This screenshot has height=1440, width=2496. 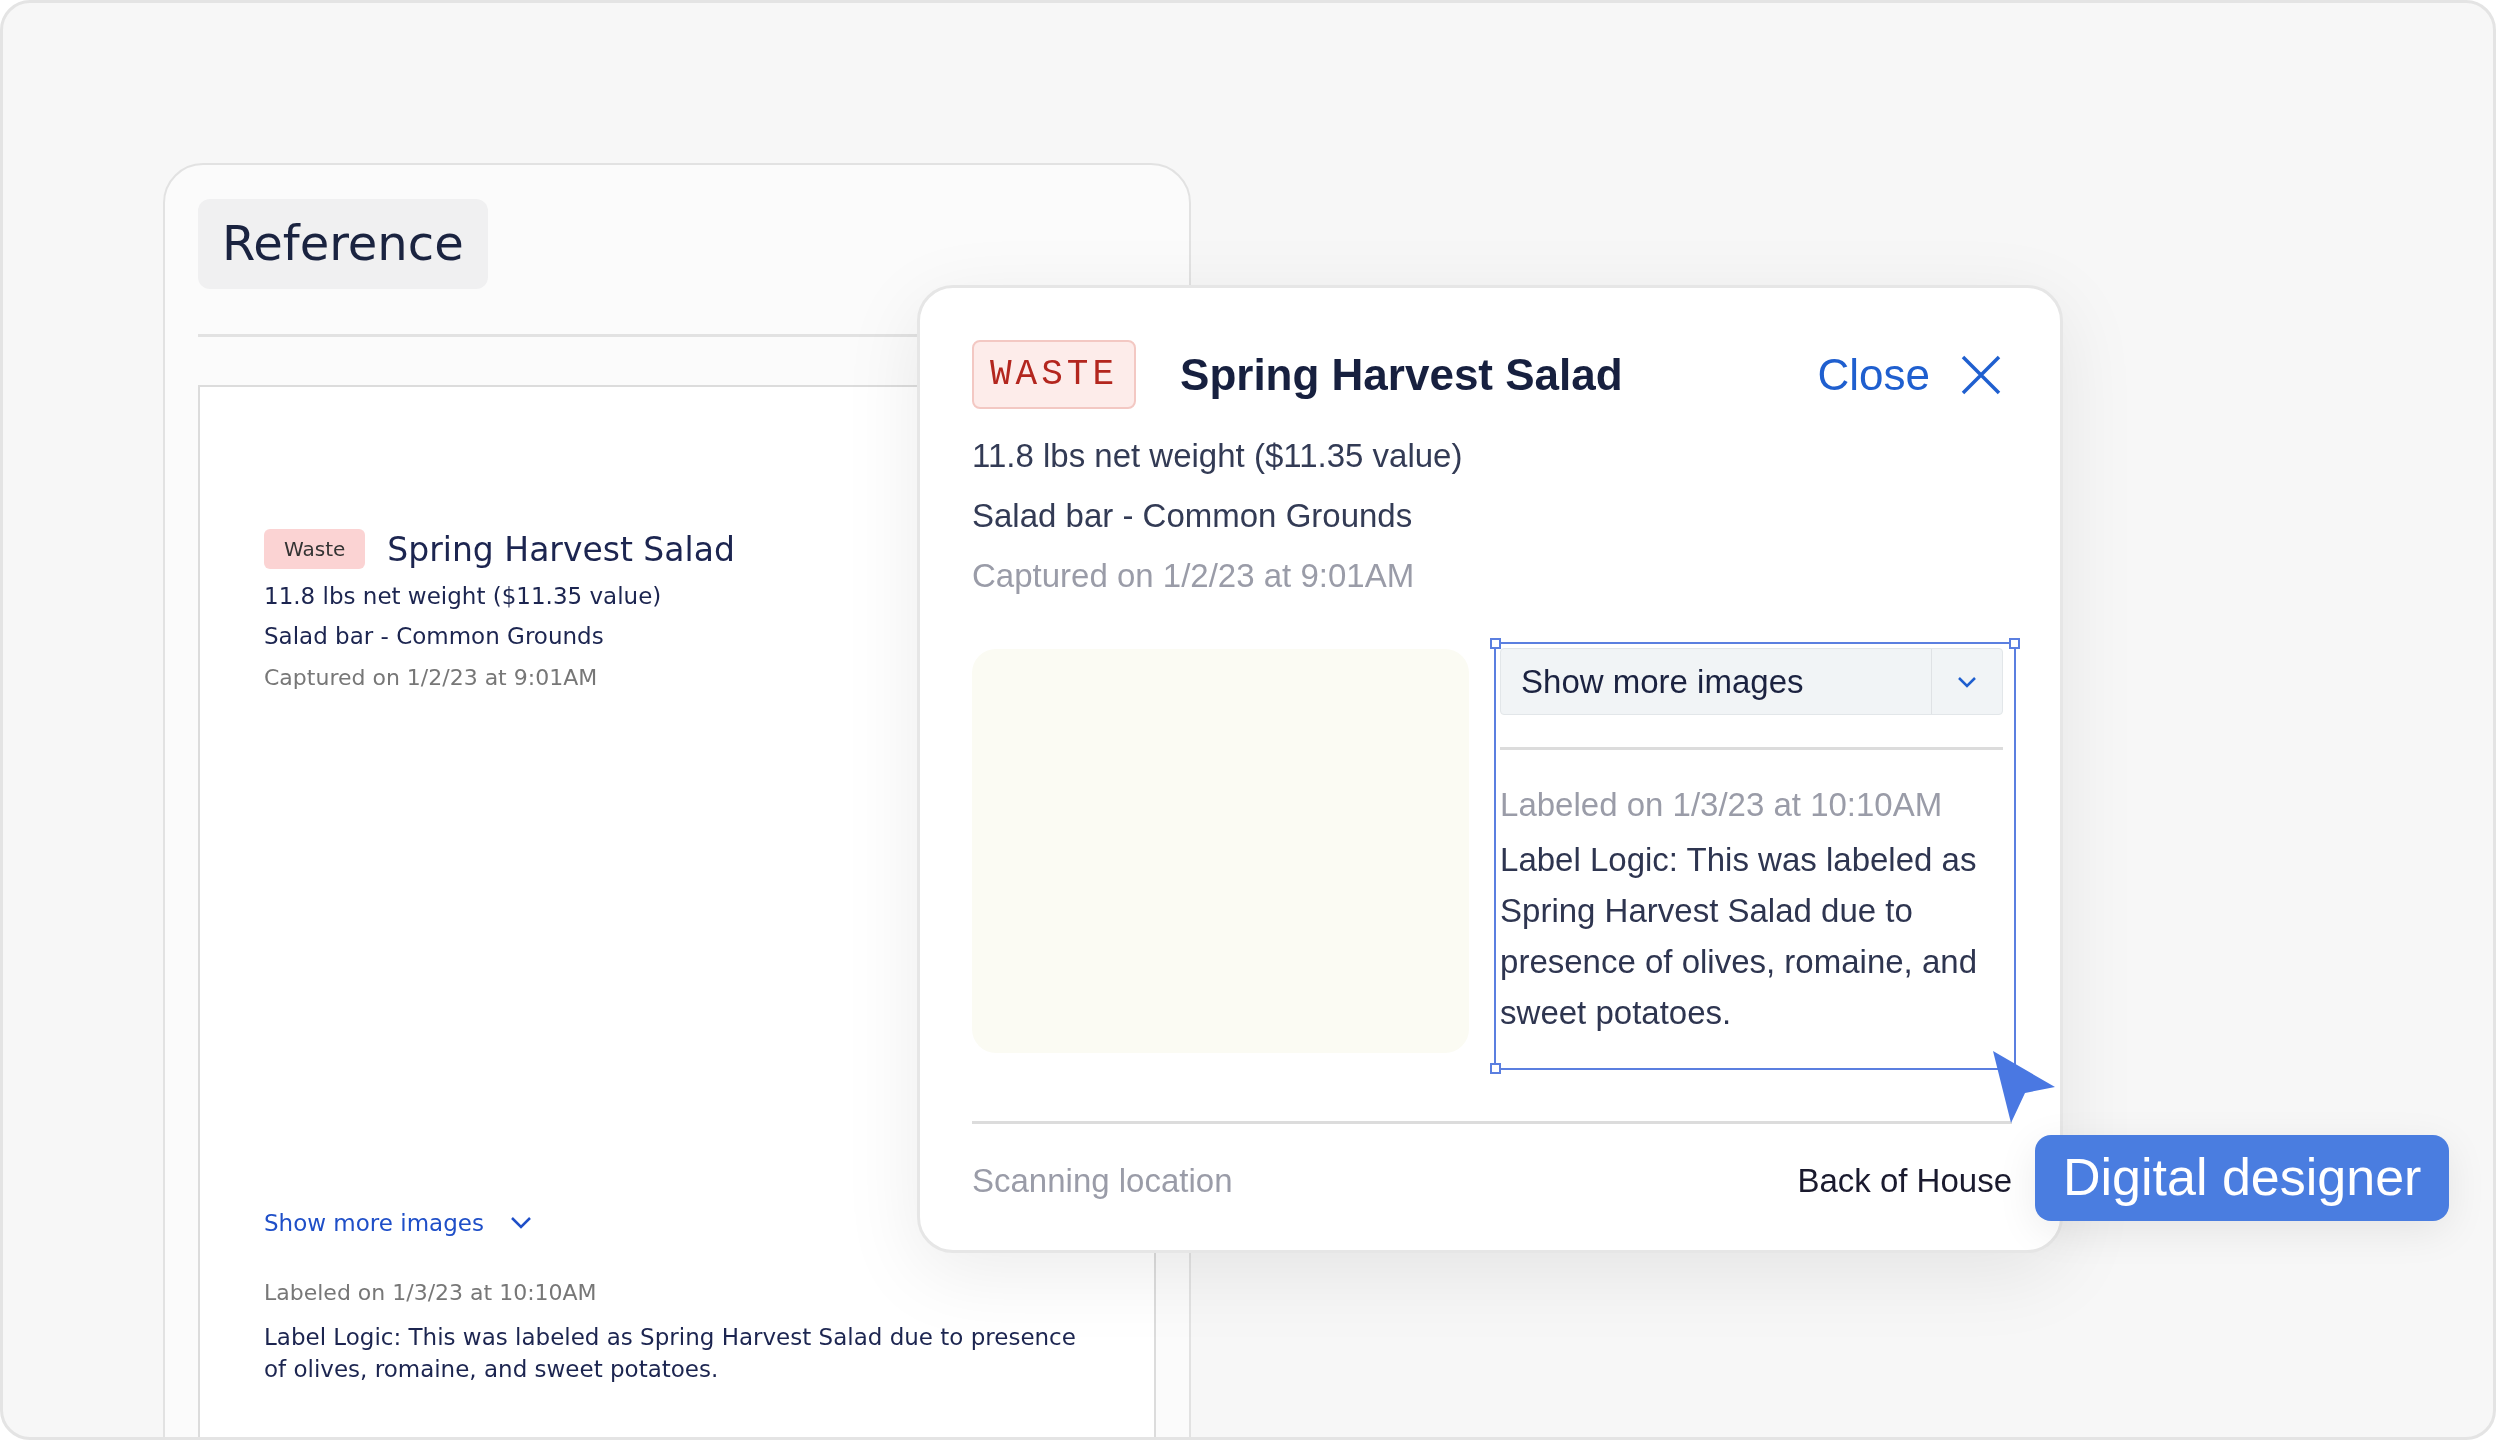 I want to click on collaborator-label: Digital designer, so click(x=2242, y=1178).